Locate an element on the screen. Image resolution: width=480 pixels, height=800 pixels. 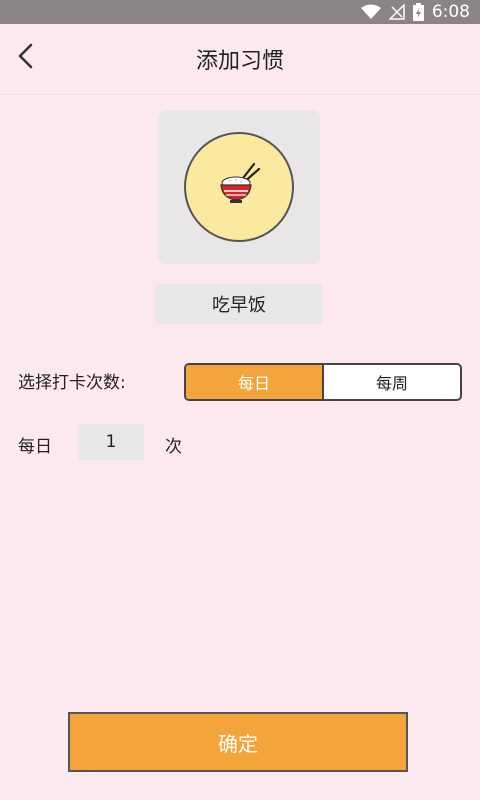
wifi-icon is located at coordinates (370, 12).